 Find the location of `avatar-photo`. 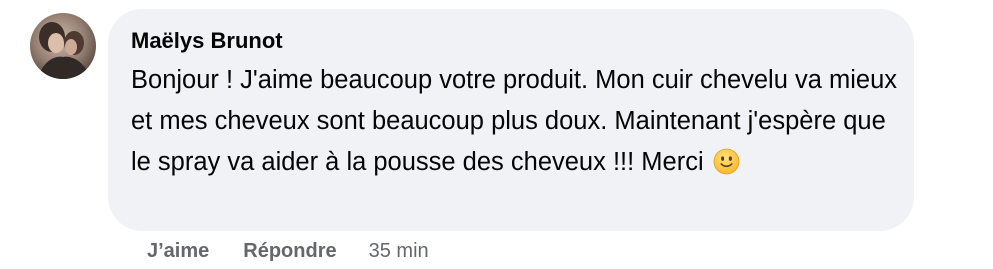

avatar-photo is located at coordinates (63, 46).